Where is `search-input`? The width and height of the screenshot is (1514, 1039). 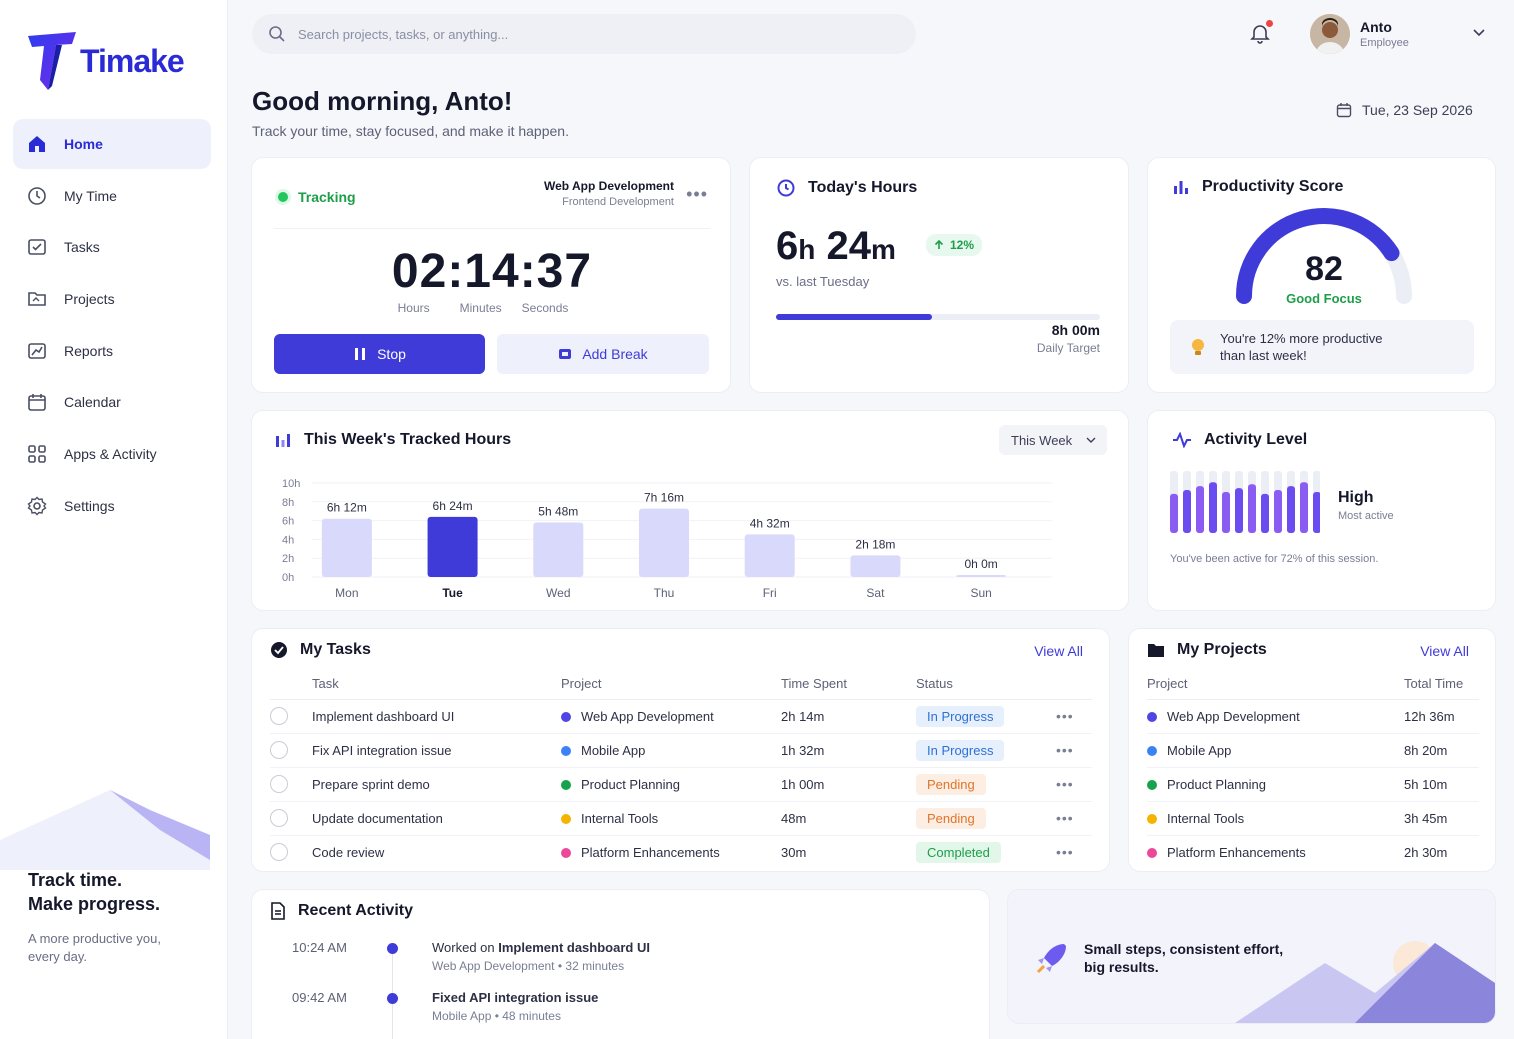
search-input is located at coordinates (588, 34).